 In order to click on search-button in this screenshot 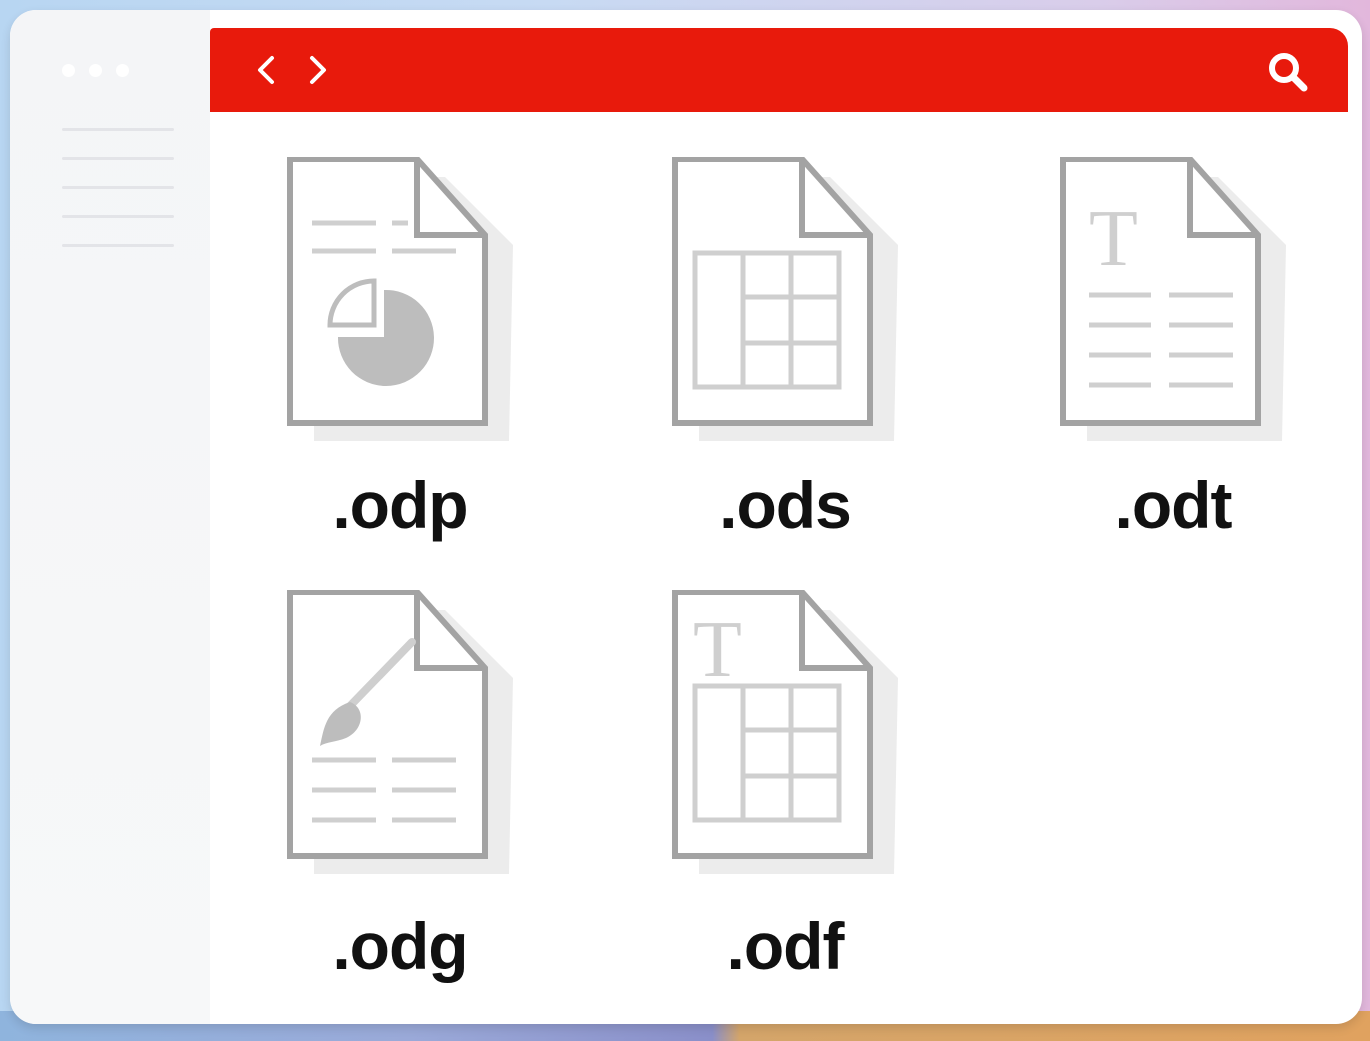, I will do `click(1288, 72)`.